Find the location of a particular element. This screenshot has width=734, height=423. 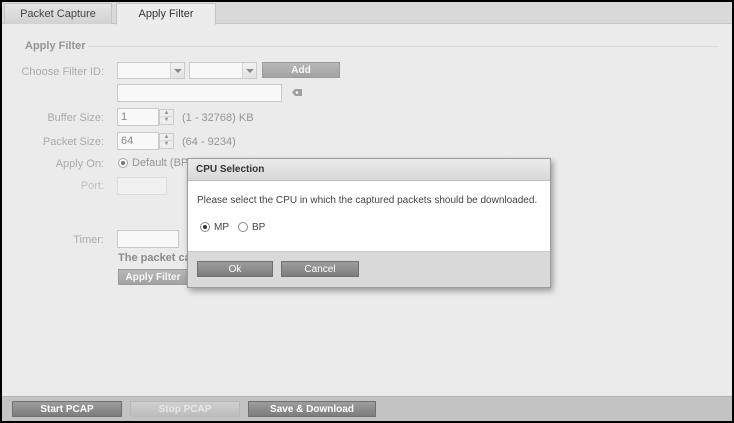

start-pcap-button: Start PCAP is located at coordinates (67, 409).